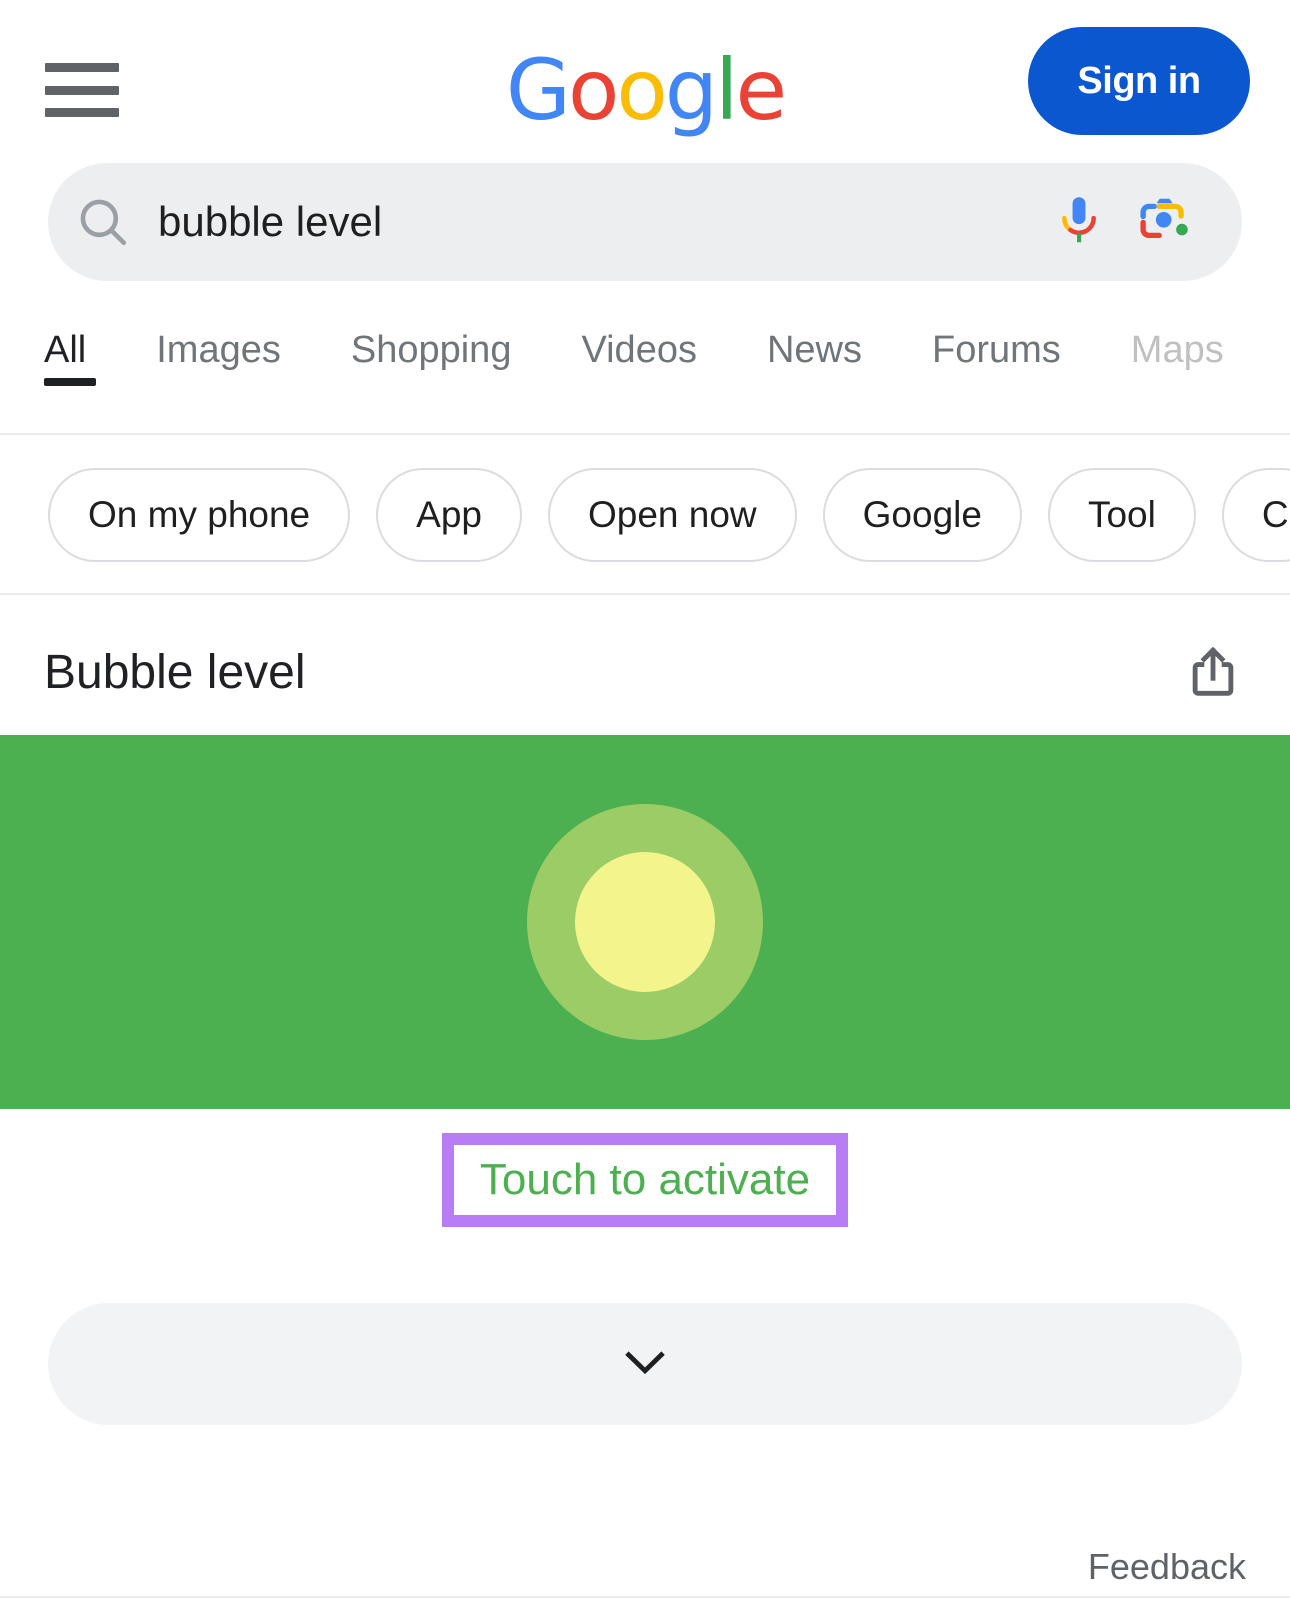 The width and height of the screenshot is (1290, 1602). What do you see at coordinates (431, 361) in the screenshot?
I see `tab-shopping: Shopping` at bounding box center [431, 361].